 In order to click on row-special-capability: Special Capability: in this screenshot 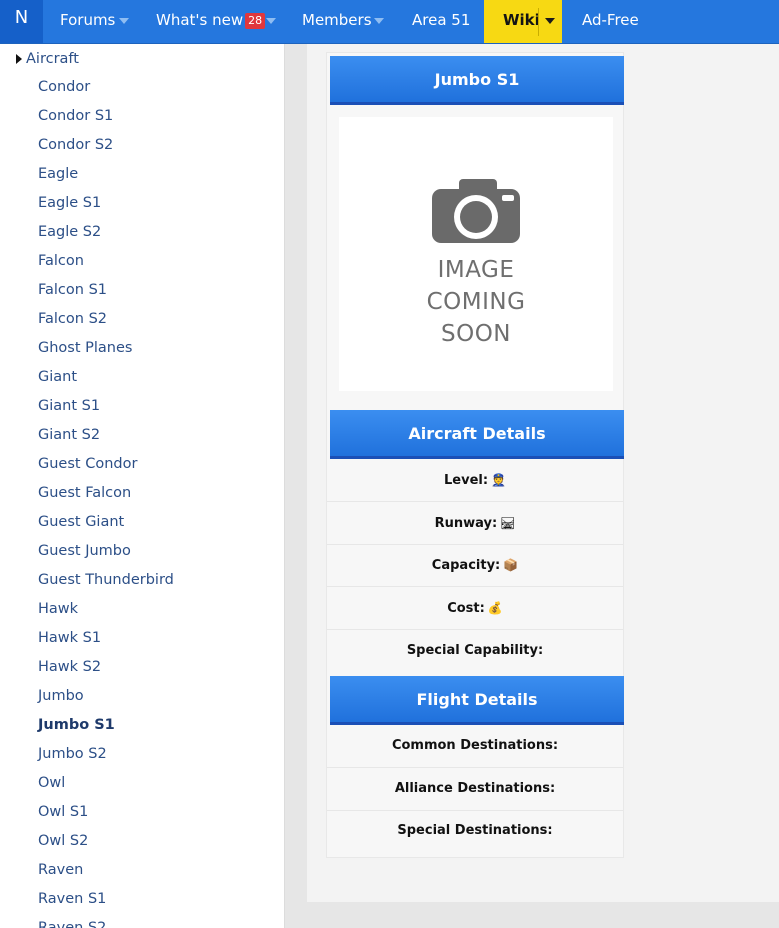, I will do `click(475, 651)`.